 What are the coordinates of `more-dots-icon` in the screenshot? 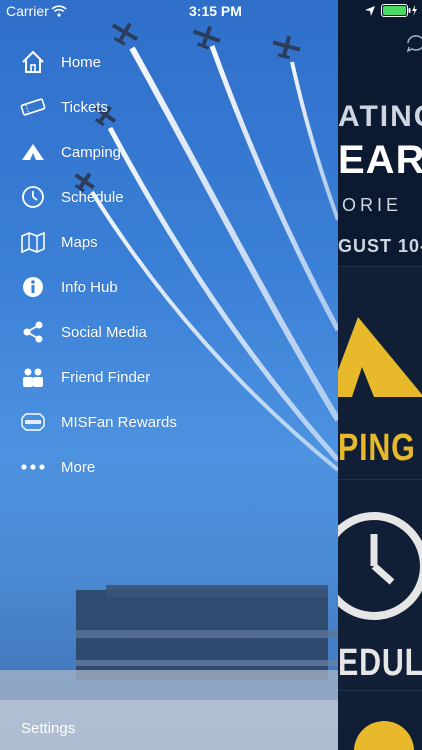 It's located at (33, 467).